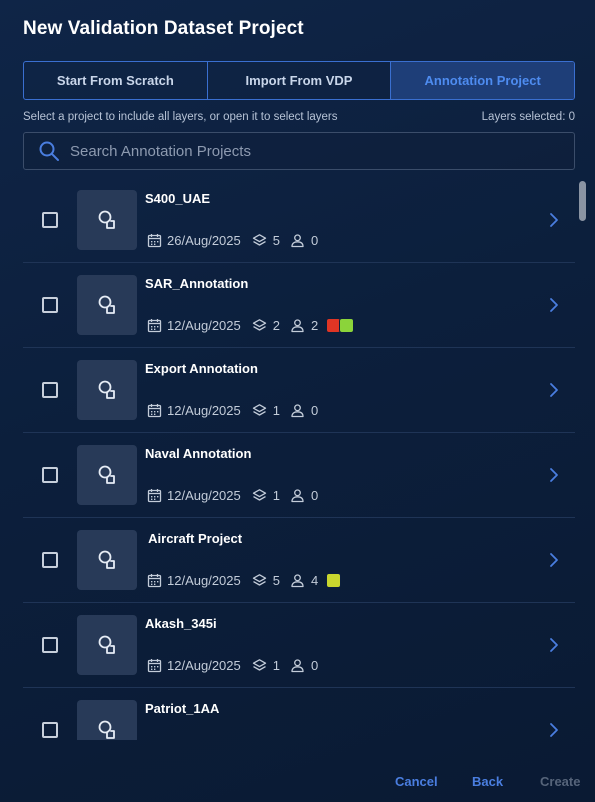 This screenshot has width=595, height=802. Describe the element at coordinates (299, 475) in the screenshot. I see `project-row: Naval Annotation 12/Aug/2025 1 0` at that location.